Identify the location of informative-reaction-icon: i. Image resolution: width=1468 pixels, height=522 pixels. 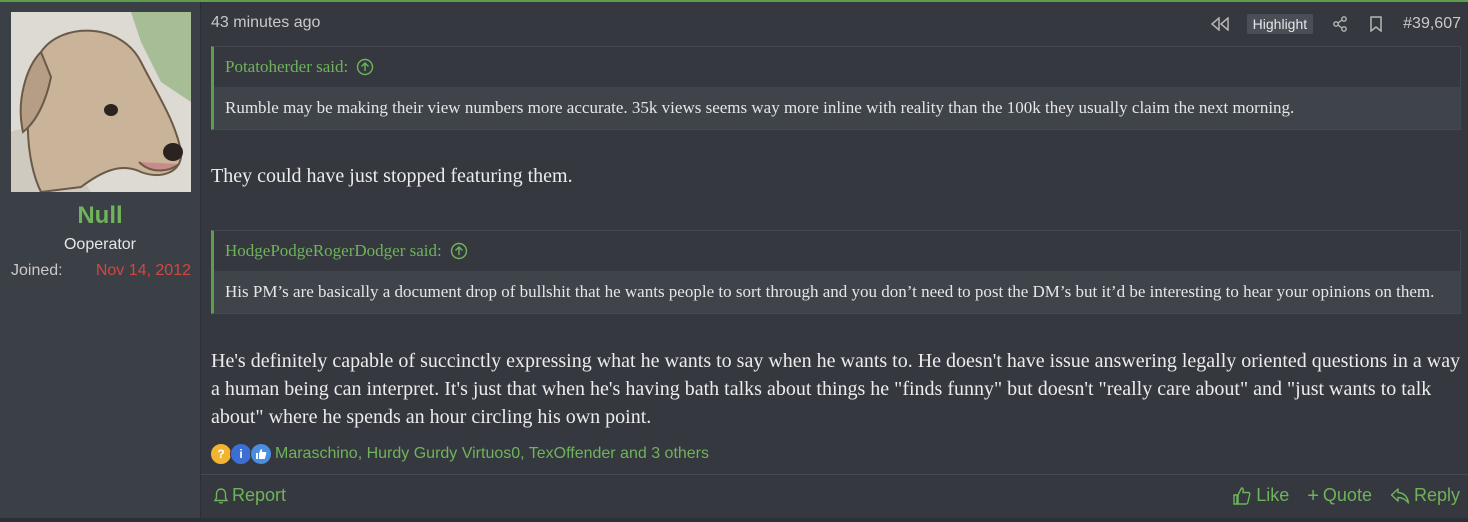
(241, 454).